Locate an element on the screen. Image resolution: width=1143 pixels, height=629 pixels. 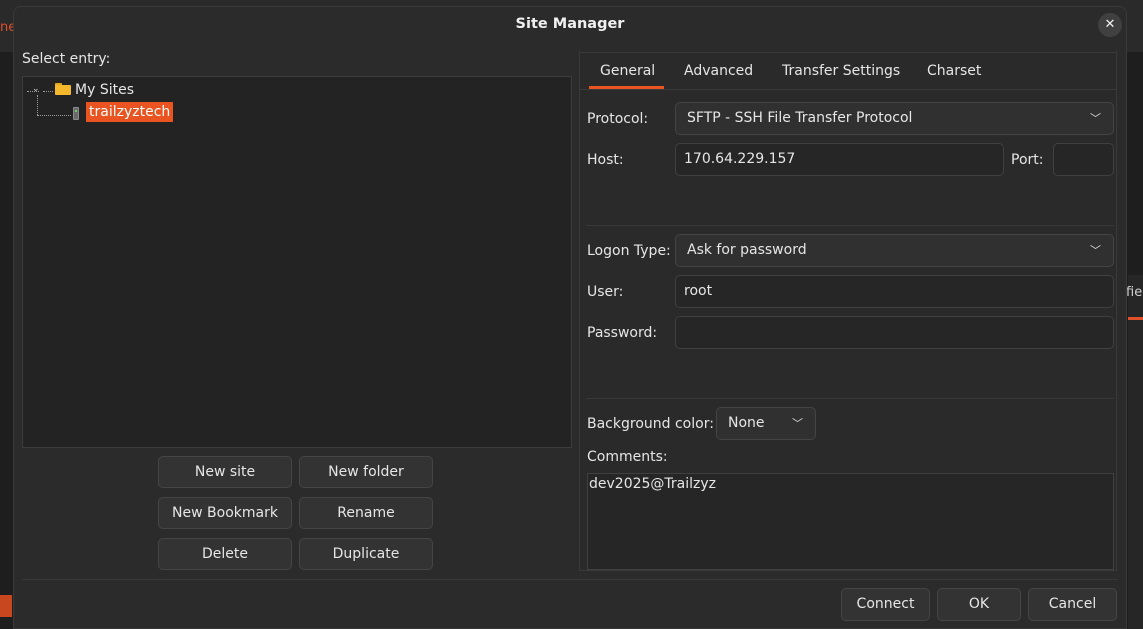
folder-icon is located at coordinates (63, 89).